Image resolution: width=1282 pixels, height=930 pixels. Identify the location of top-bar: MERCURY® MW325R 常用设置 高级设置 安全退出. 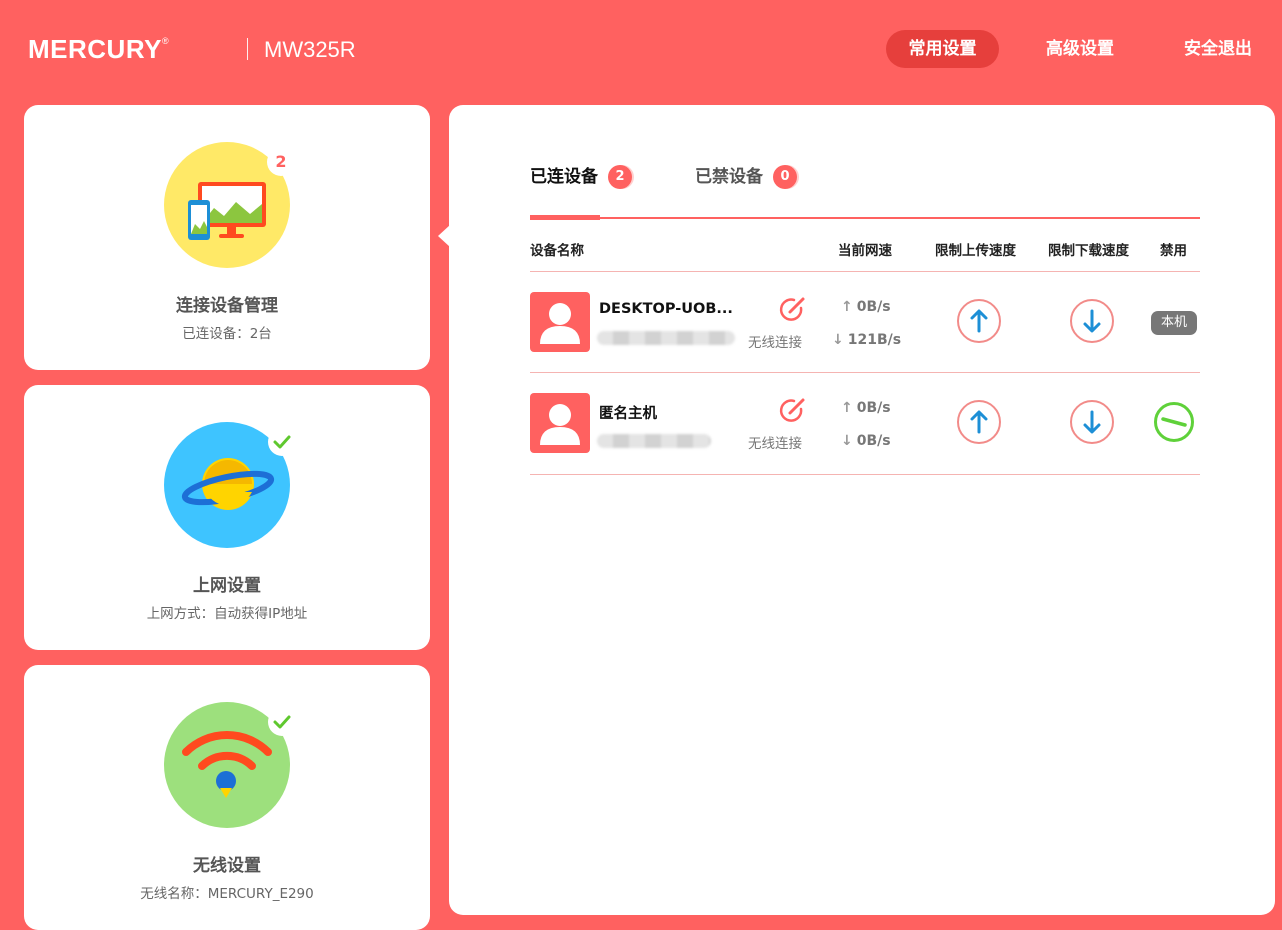
(641, 50).